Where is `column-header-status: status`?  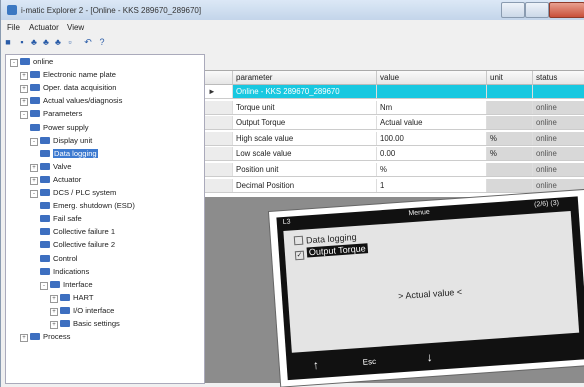
column-header-status: status is located at coordinates (558, 78).